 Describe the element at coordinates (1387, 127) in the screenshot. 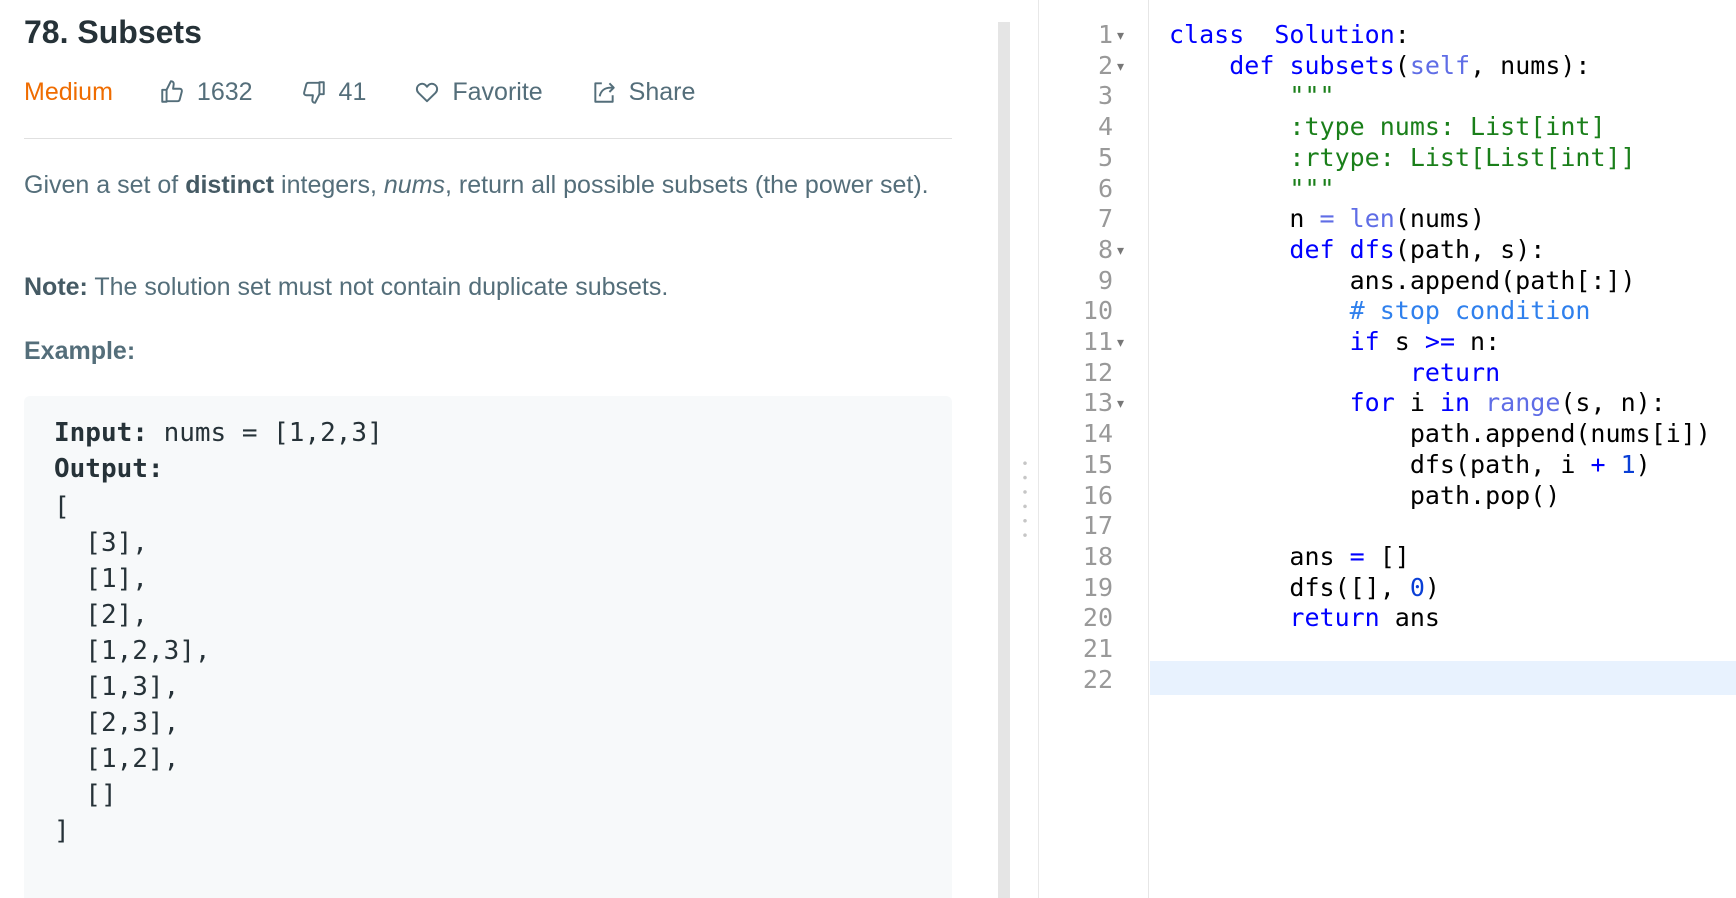

I see `code-line: :type nums: List[int]` at that location.